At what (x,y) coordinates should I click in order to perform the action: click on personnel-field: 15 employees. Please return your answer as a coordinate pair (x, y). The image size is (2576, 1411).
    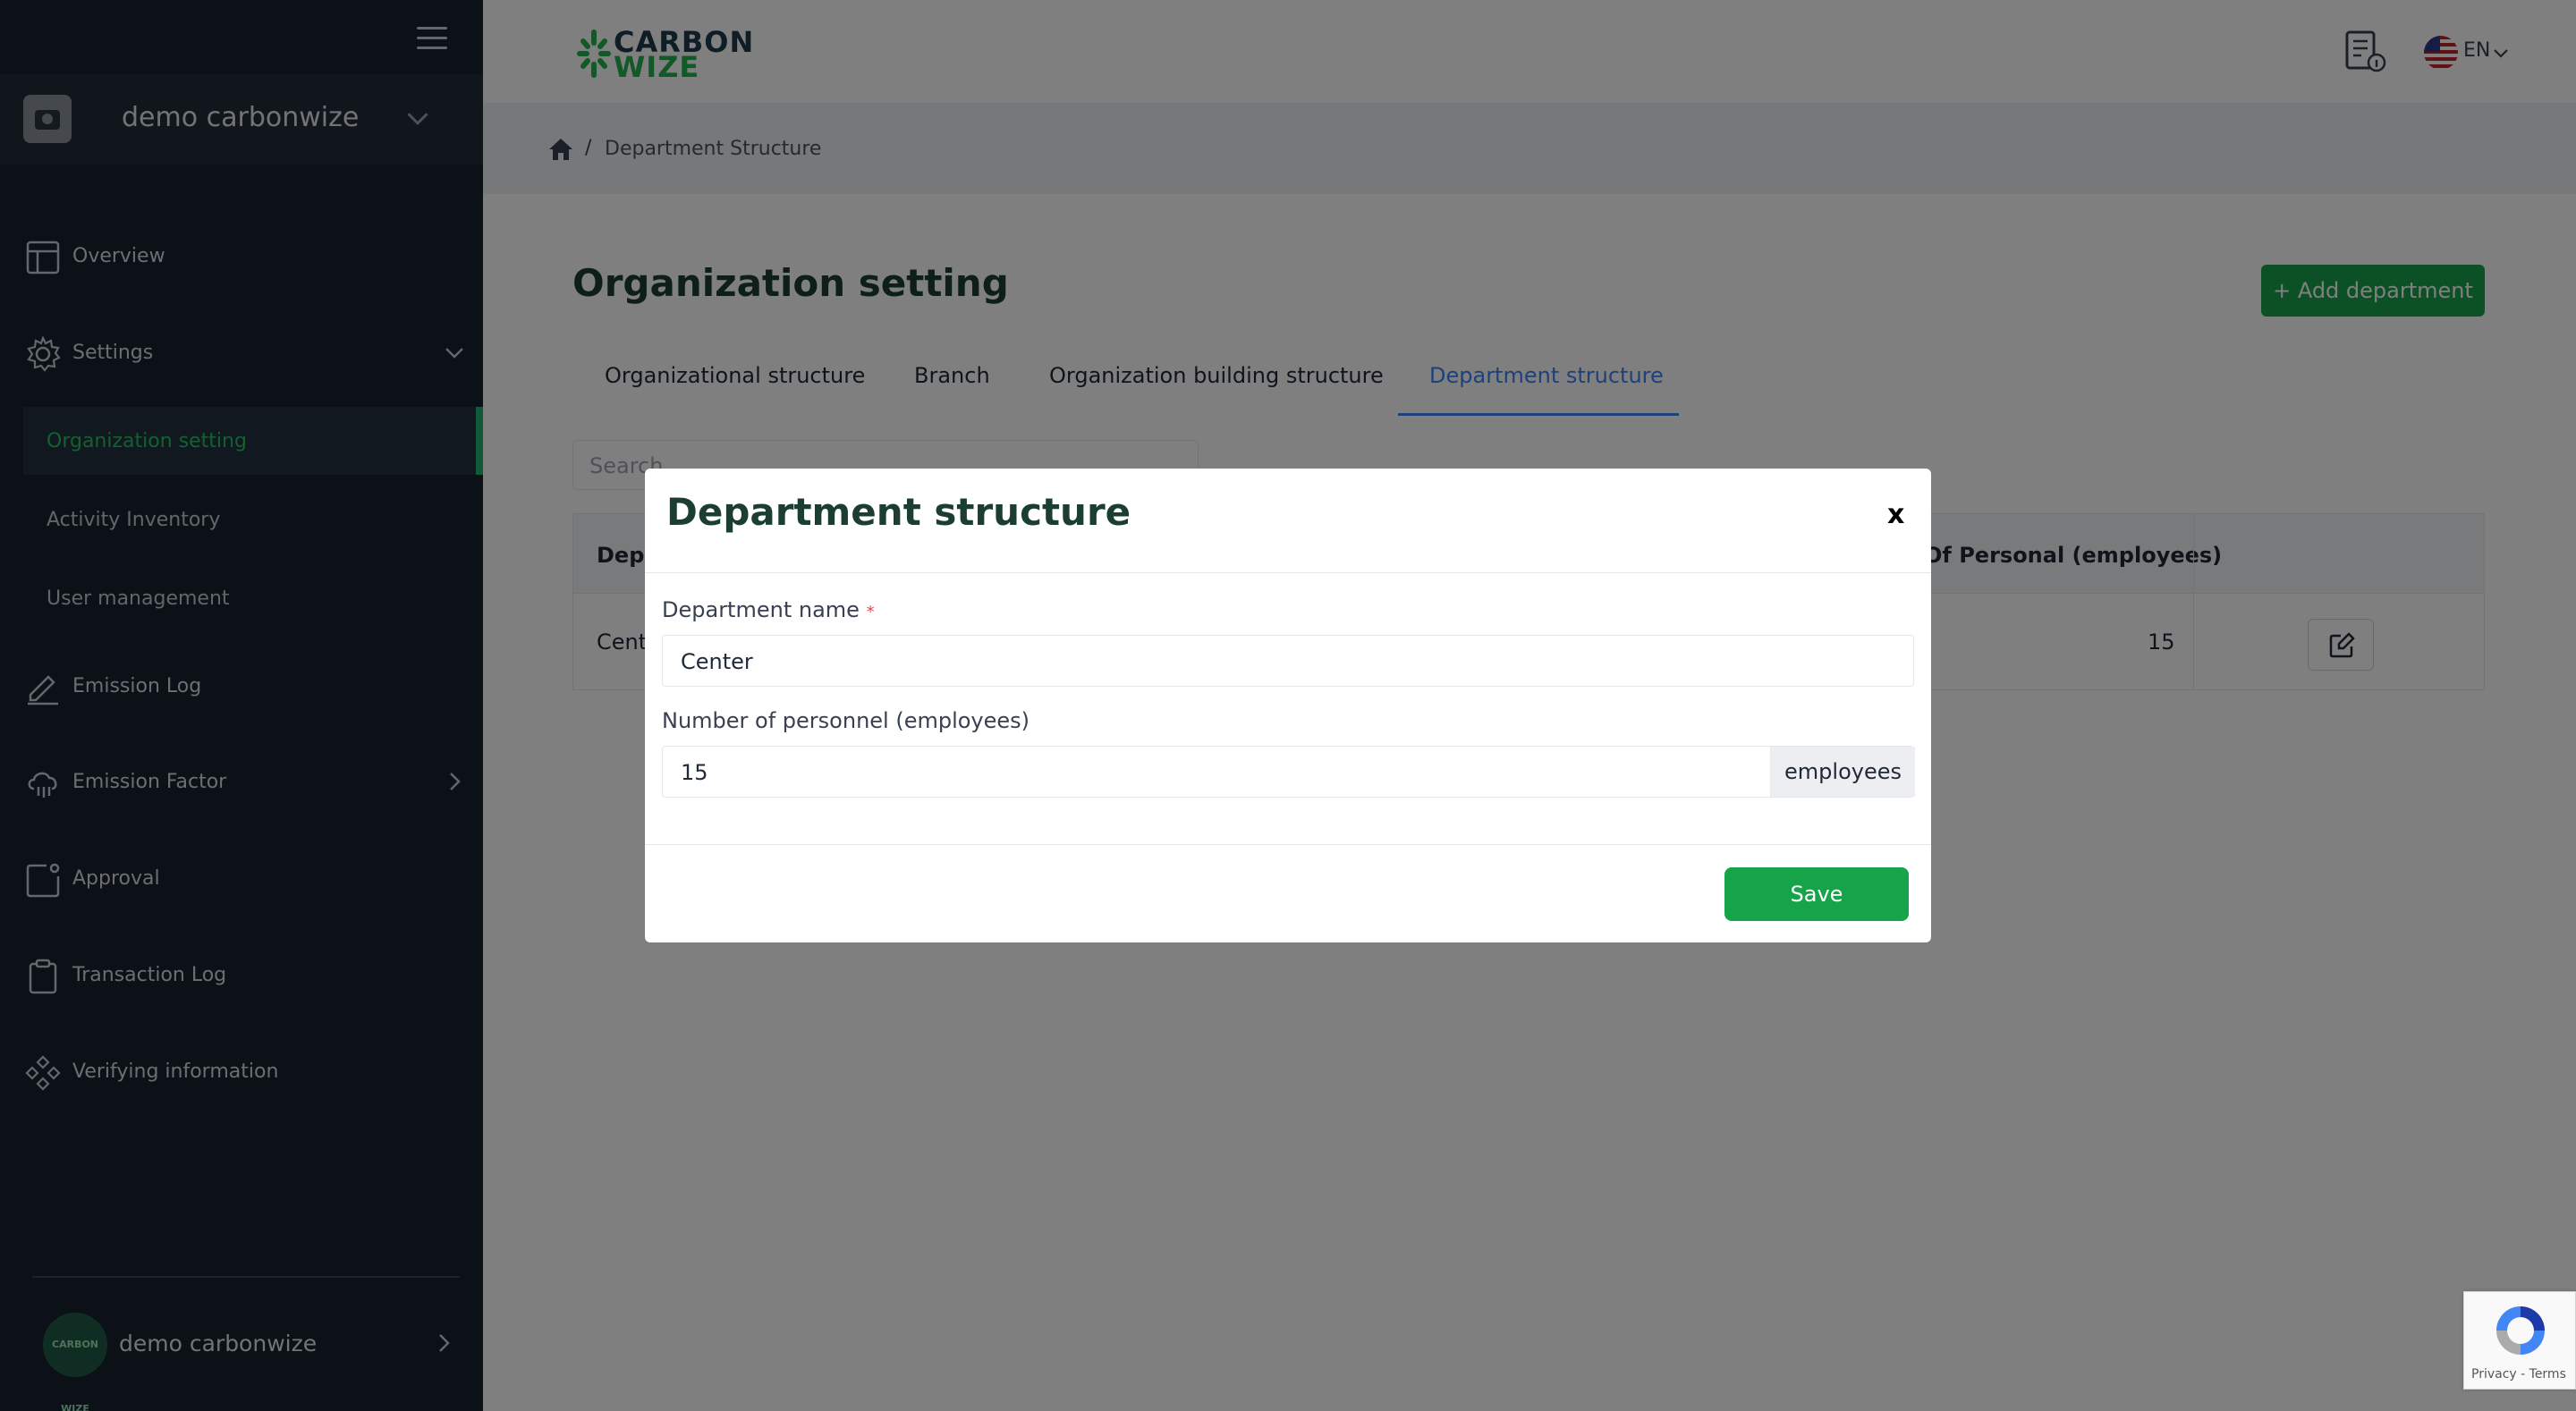
    Looking at the image, I should click on (1288, 772).